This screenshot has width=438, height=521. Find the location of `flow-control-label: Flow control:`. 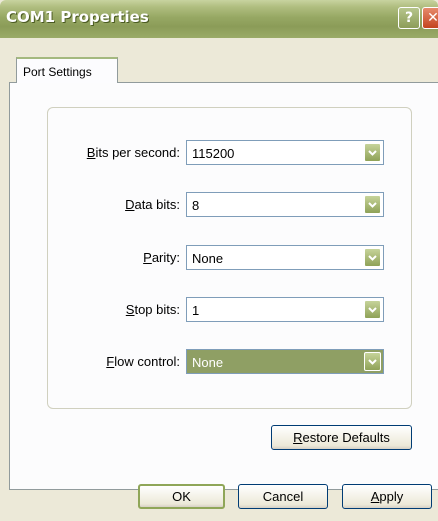

flow-control-label: Flow control: is located at coordinates (143, 361).